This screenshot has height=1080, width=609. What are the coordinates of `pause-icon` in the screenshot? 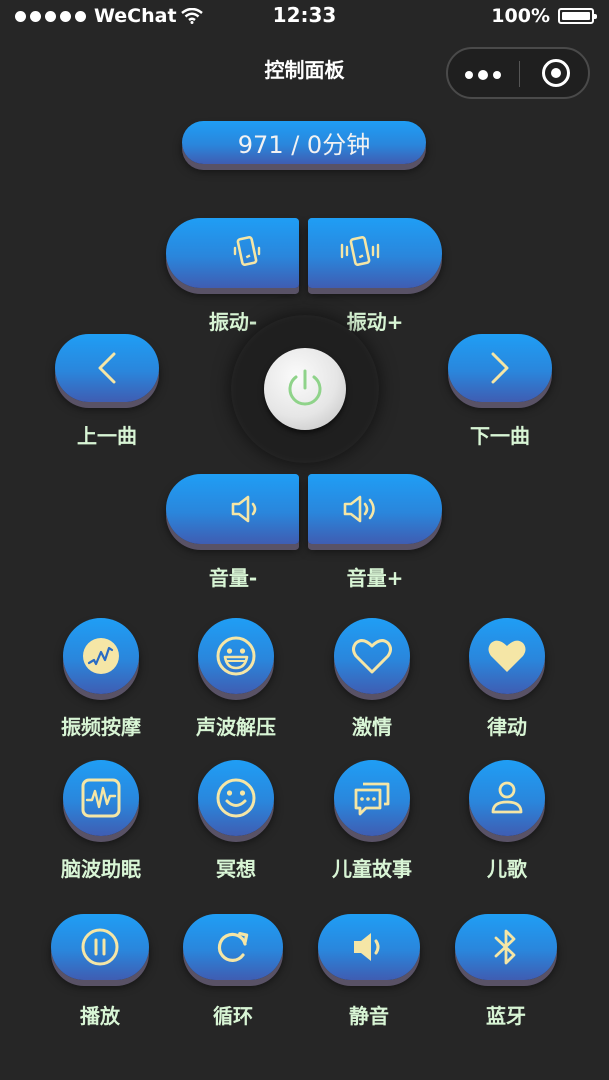 It's located at (100, 947).